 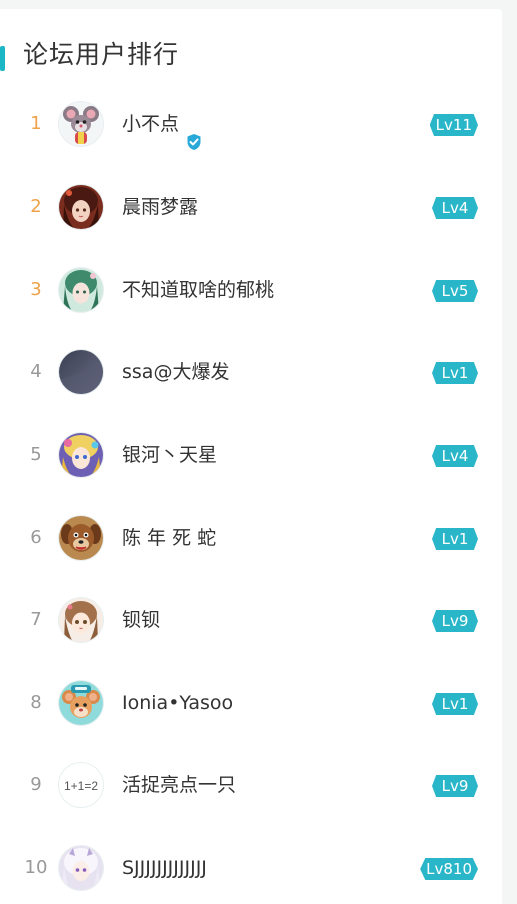 I want to click on ranking-row: 7 钡钡 Lv9, so click(x=251, y=620).